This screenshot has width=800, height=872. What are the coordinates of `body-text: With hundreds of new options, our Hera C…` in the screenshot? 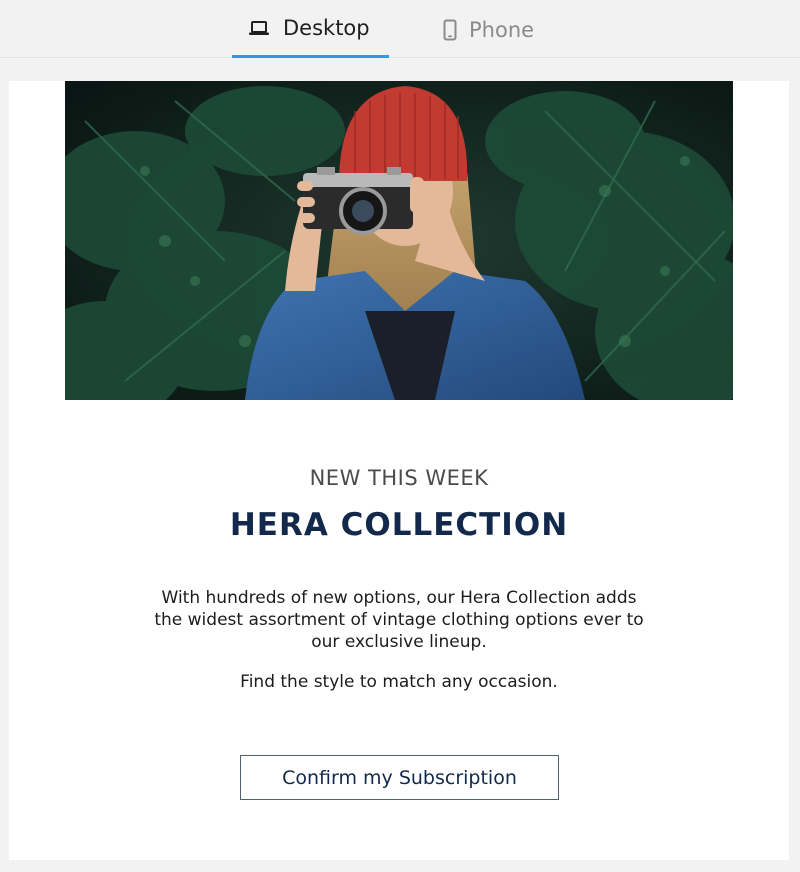 It's located at (399, 620).